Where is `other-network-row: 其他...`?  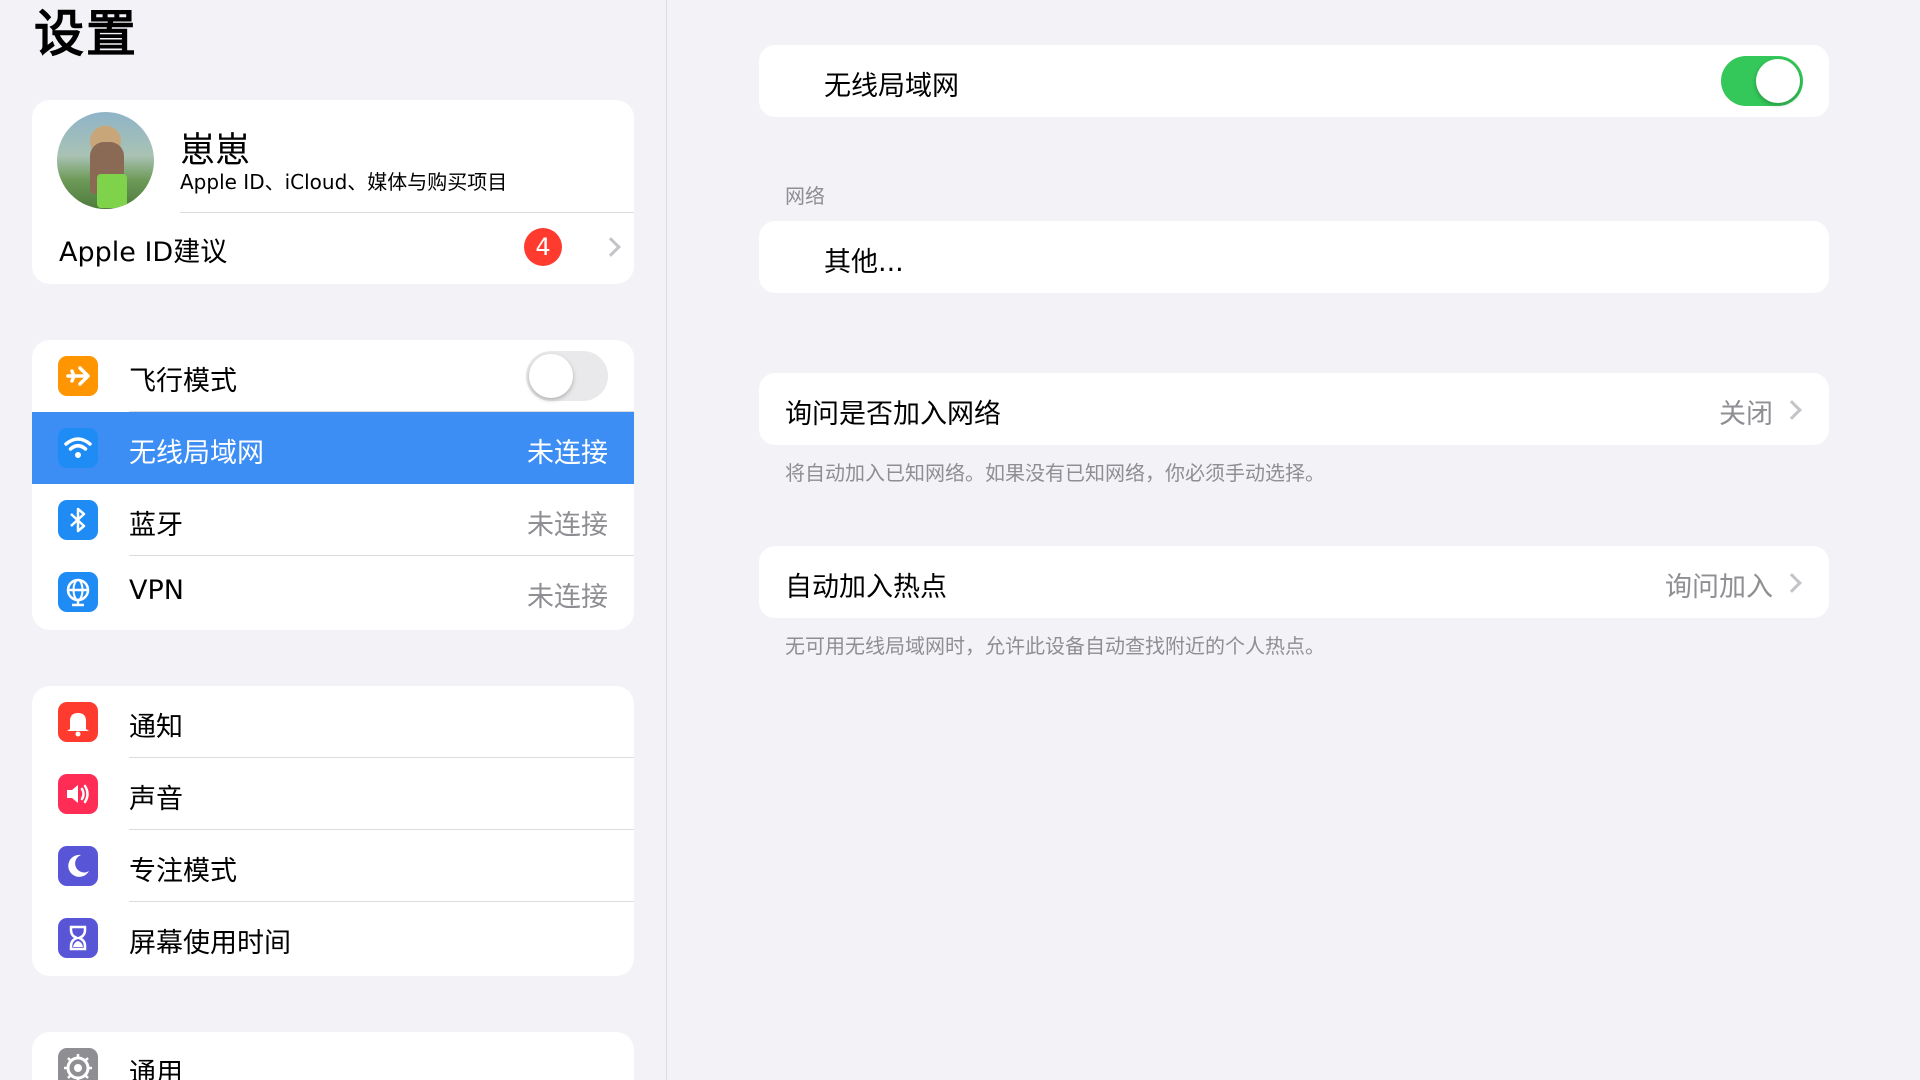
other-network-row: 其他... is located at coordinates (1294, 257).